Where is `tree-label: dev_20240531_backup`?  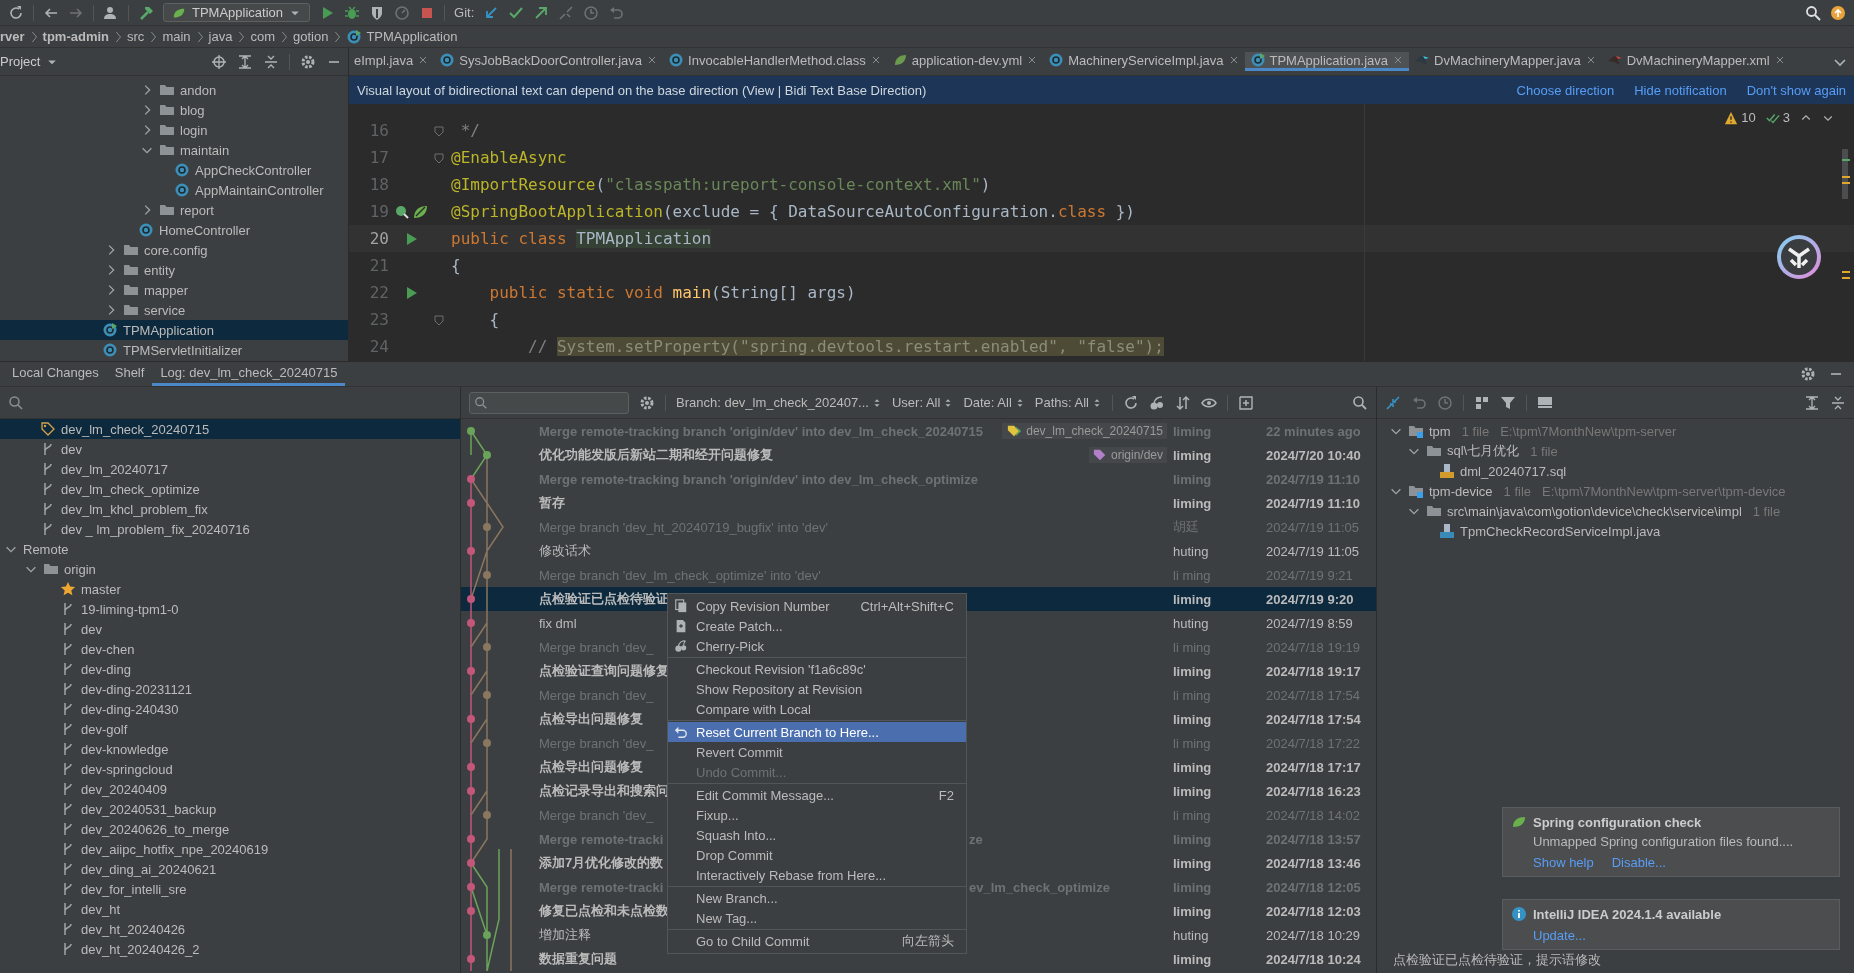
tree-label: dev_20240531_backup is located at coordinates (149, 809).